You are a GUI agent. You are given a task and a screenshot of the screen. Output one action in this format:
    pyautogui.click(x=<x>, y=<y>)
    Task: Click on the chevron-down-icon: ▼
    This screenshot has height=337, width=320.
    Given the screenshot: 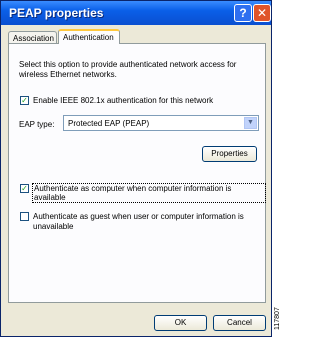 What is the action you would take?
    pyautogui.click(x=250, y=123)
    